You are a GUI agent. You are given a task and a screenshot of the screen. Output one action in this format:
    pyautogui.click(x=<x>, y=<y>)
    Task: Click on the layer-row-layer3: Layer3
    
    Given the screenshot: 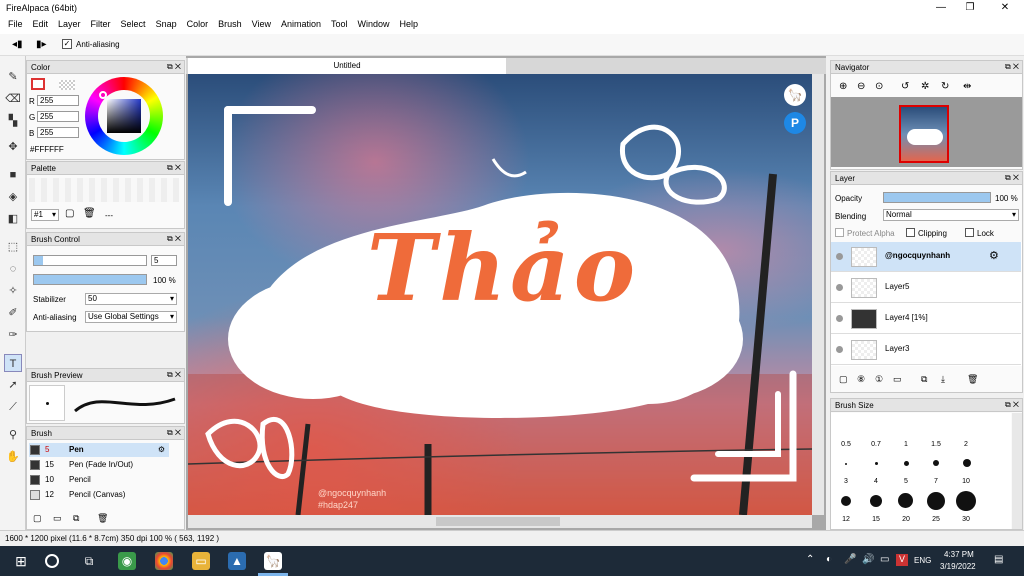 What is the action you would take?
    pyautogui.click(x=926, y=350)
    